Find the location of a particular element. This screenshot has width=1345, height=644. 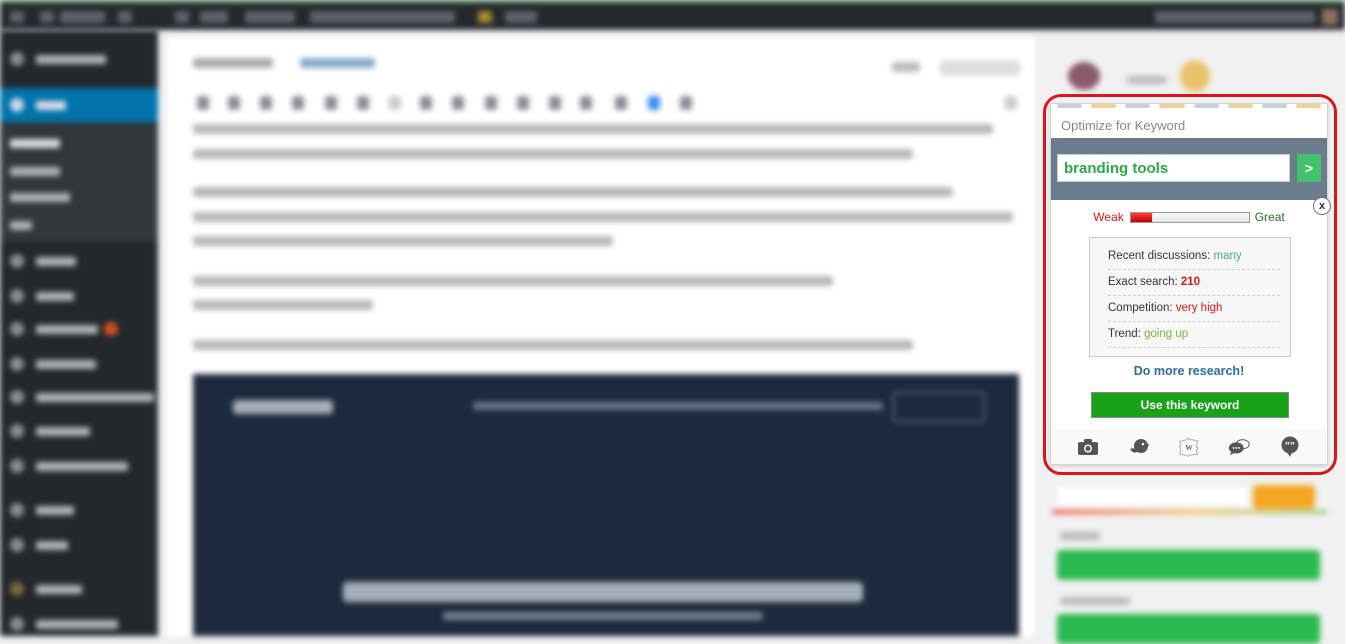

chat-bubbles-icon is located at coordinates (1239, 447).